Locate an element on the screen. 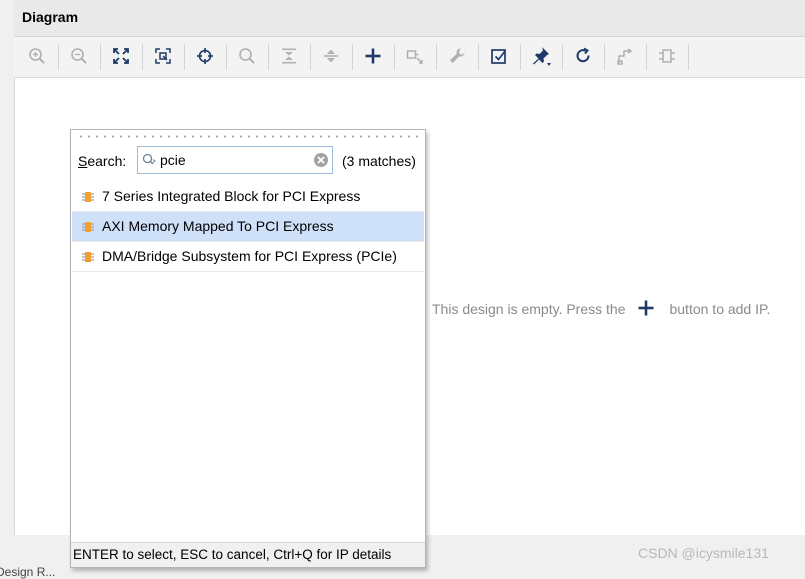 This screenshot has height=579, width=805. zoom-fit-icon is located at coordinates (121, 56).